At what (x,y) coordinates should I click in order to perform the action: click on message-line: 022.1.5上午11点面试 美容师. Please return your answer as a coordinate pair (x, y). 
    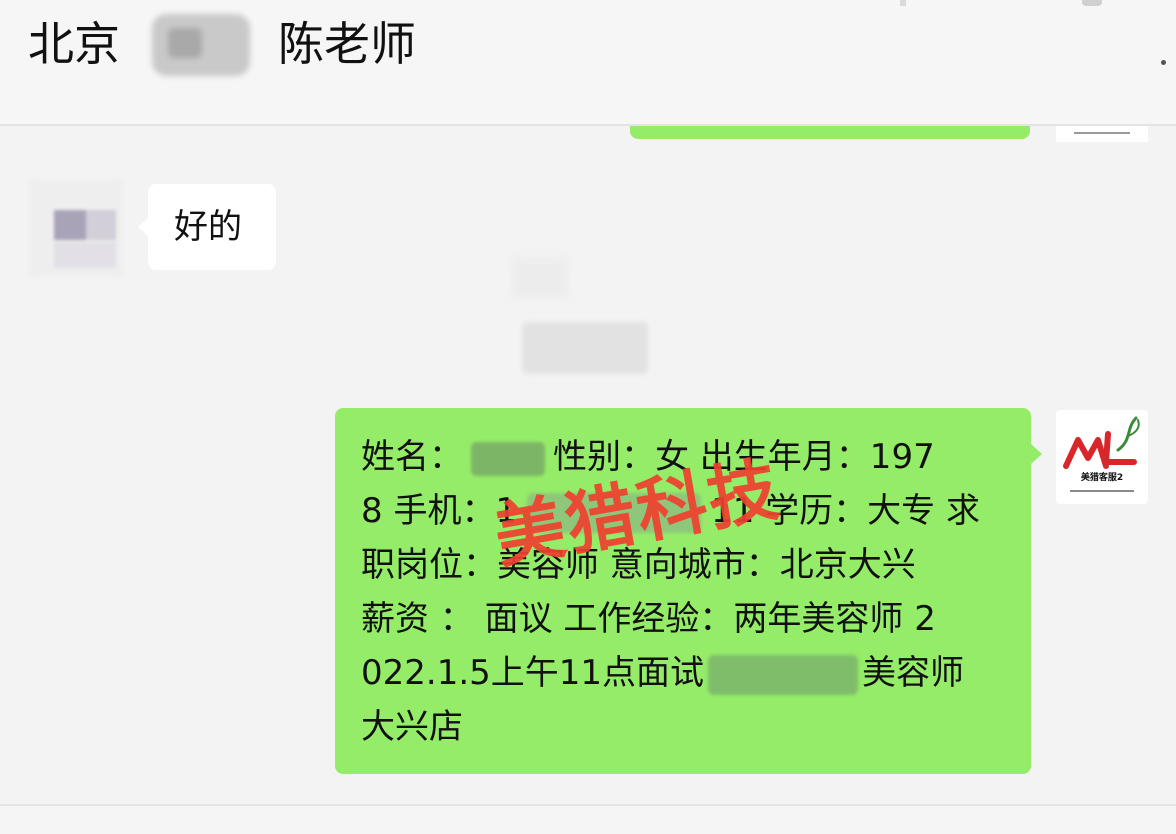
    Looking at the image, I should click on (686, 673).